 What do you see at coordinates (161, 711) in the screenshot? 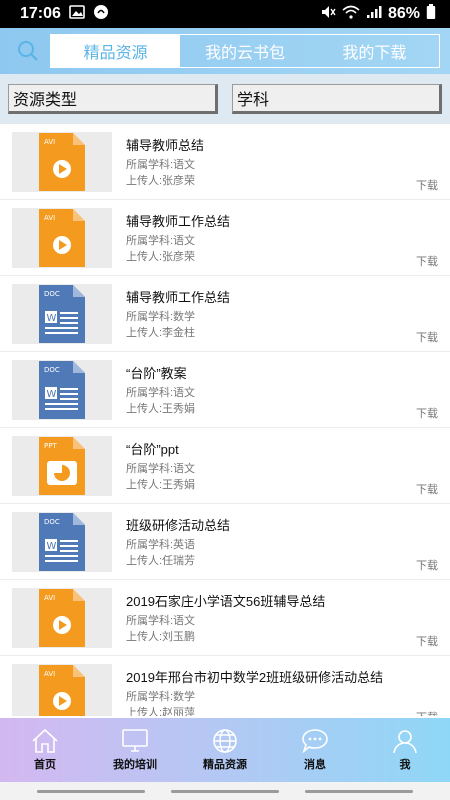
I see `item-uploader: 上传人:赵丽萍` at bounding box center [161, 711].